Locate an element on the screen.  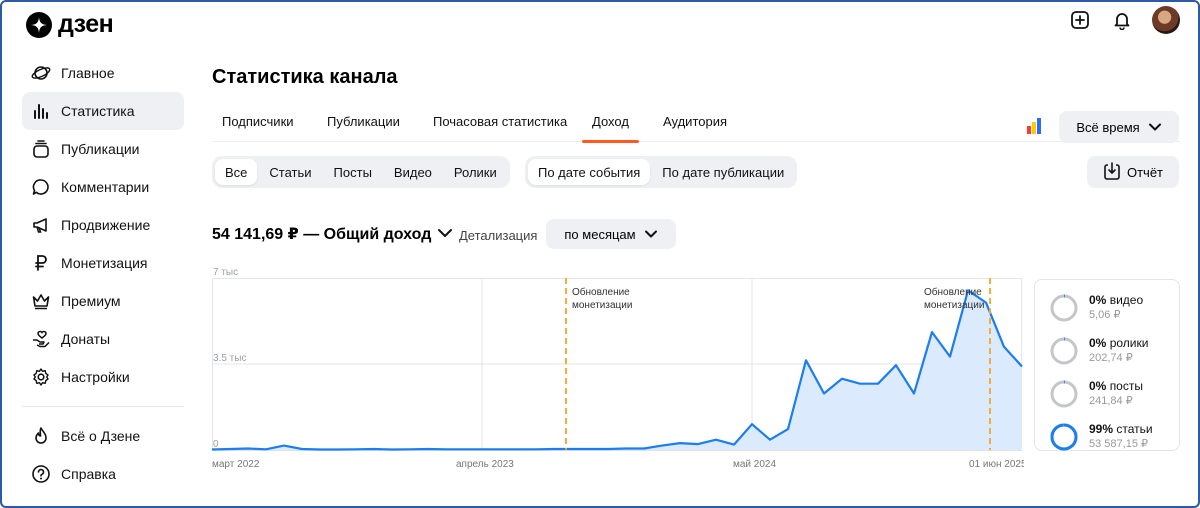
tab-publications: Публикации is located at coordinates (363, 121).